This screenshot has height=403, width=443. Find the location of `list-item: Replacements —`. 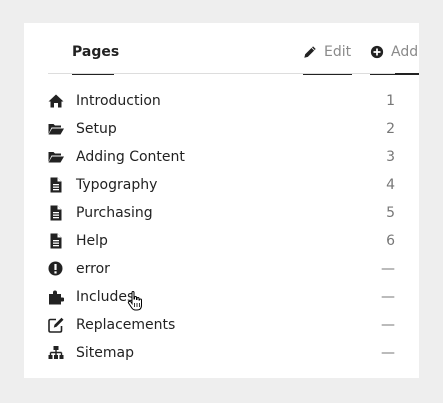

list-item: Replacements — is located at coordinates (221, 325).